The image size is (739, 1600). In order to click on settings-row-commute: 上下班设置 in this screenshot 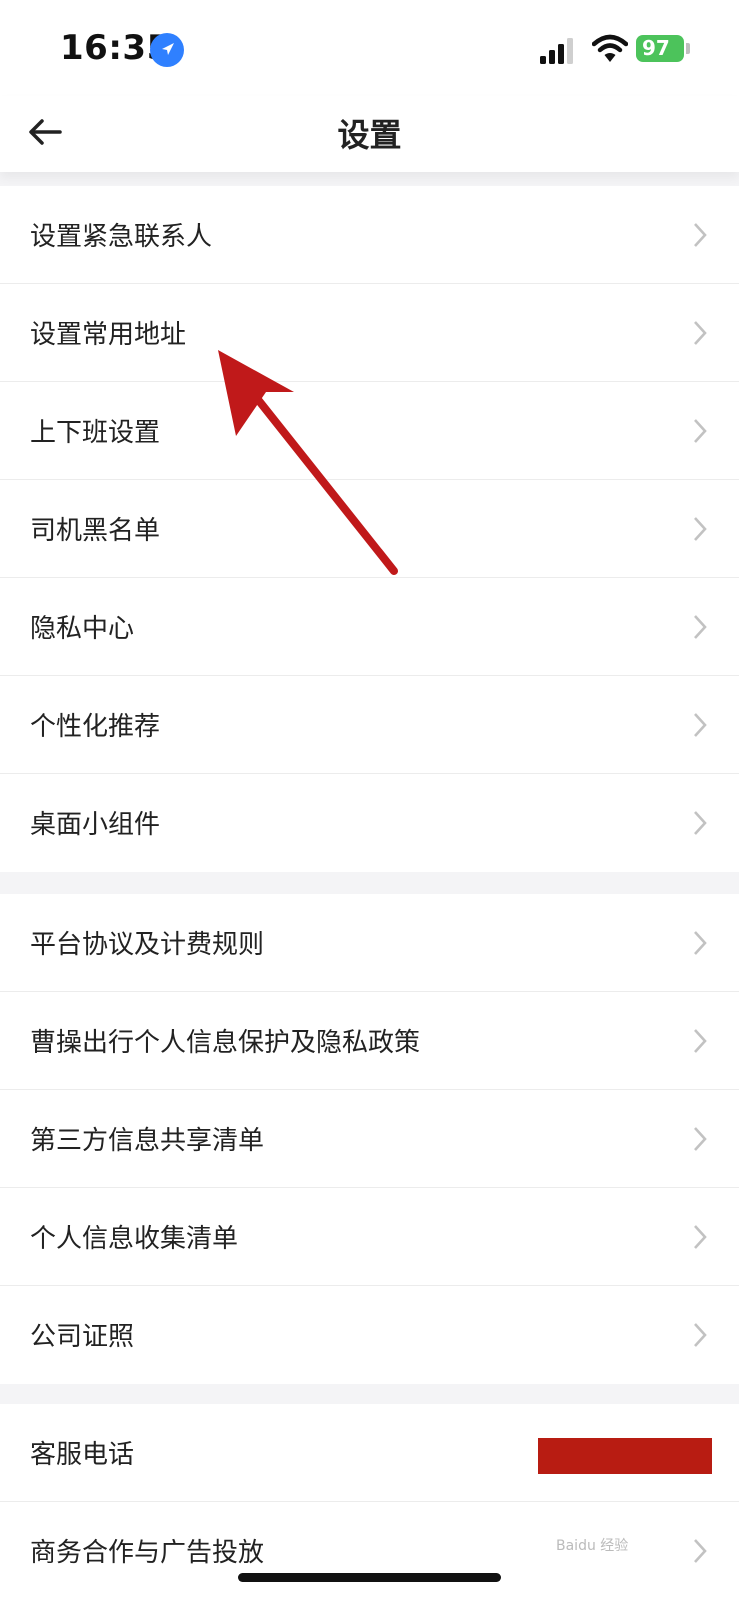, I will do `click(369, 431)`.